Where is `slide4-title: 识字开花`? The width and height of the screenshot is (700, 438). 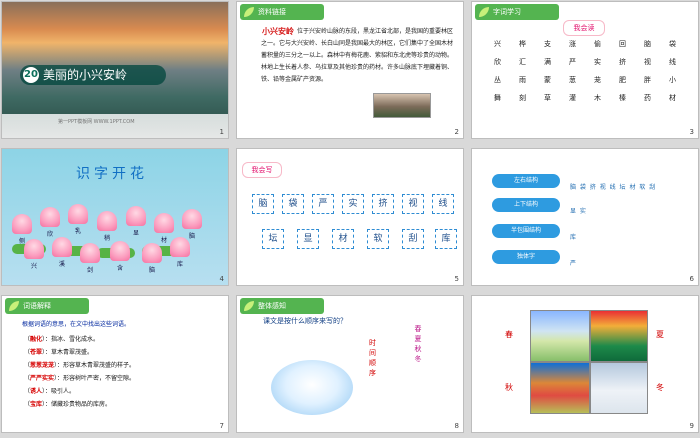
slide4-title: 识字开花 is located at coordinates (112, 174).